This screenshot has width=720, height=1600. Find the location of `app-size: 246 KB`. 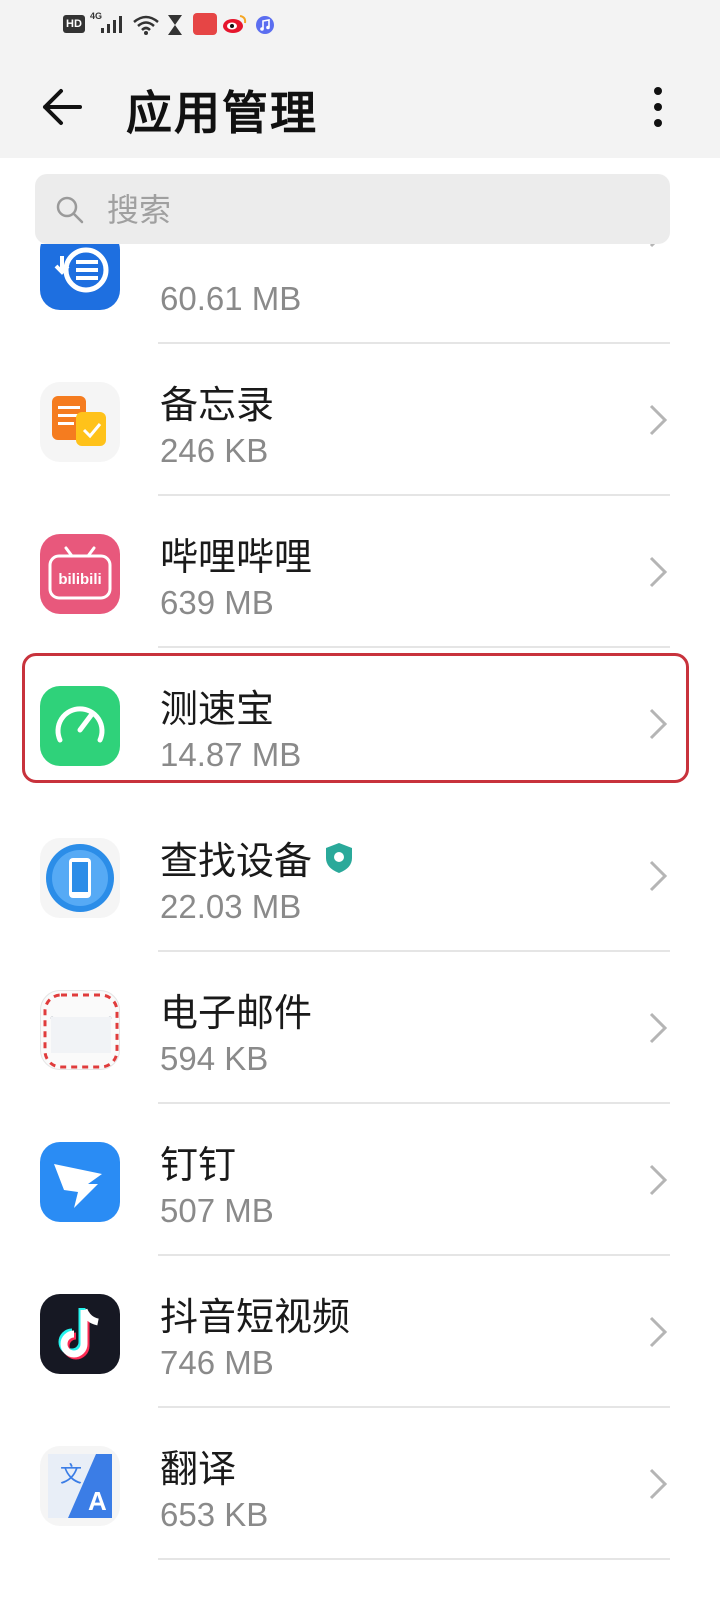

app-size: 246 KB is located at coordinates (214, 450).